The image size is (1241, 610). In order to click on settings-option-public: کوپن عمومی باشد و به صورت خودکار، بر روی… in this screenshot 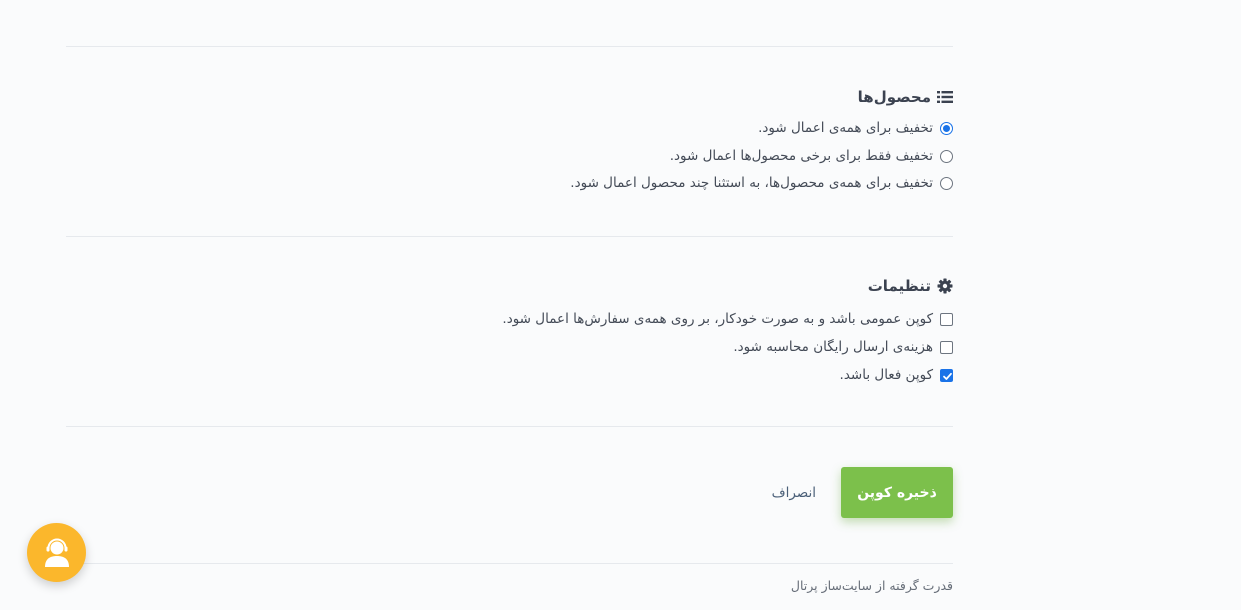, I will do `click(727, 319)`.